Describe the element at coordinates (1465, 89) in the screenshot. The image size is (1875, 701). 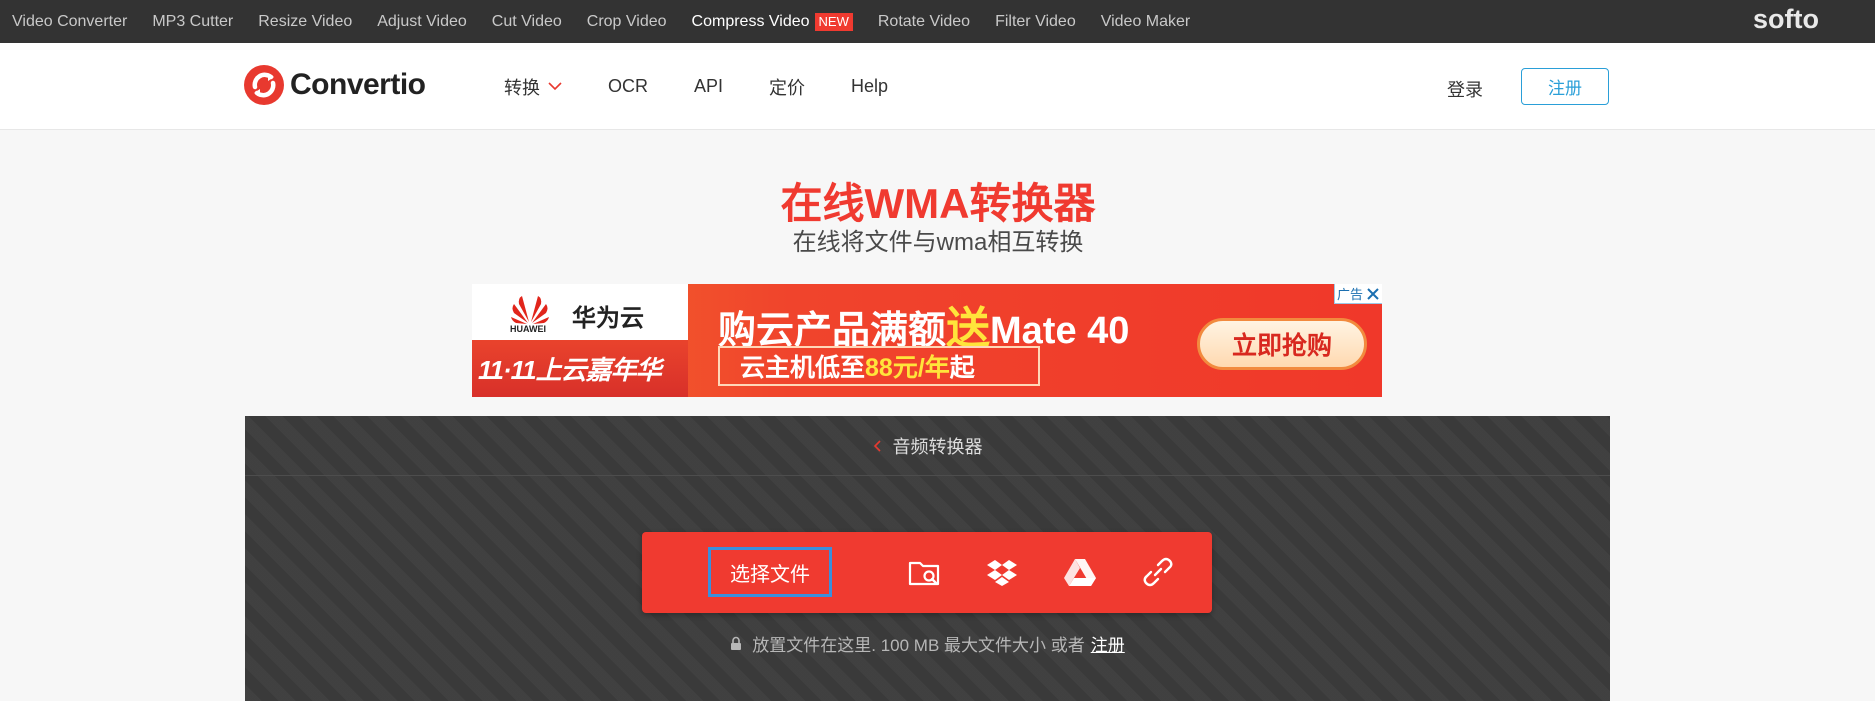
I see `login-link: 登录` at that location.